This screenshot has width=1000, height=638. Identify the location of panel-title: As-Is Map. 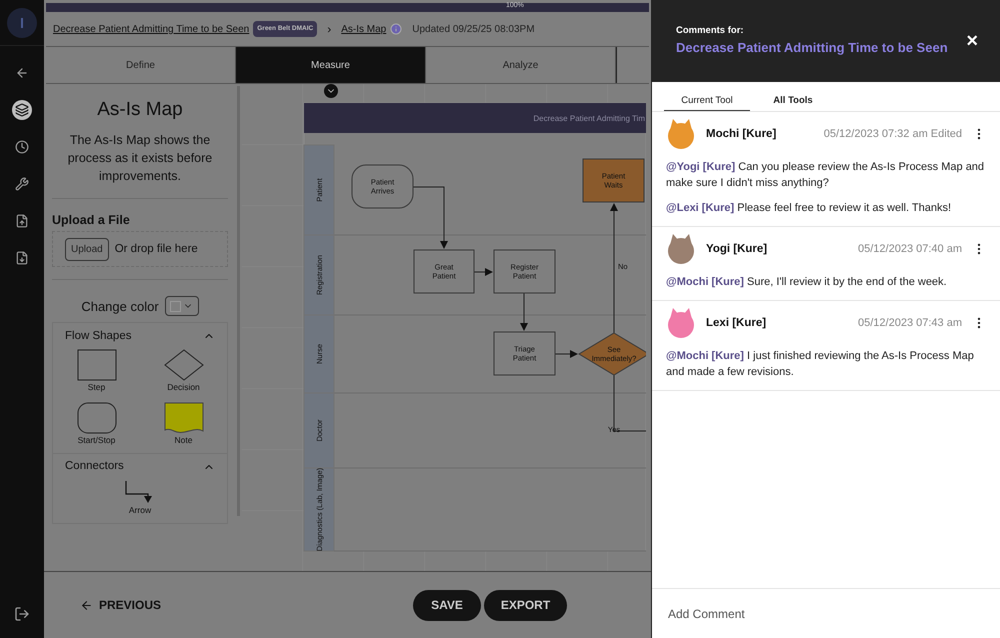
(140, 110).